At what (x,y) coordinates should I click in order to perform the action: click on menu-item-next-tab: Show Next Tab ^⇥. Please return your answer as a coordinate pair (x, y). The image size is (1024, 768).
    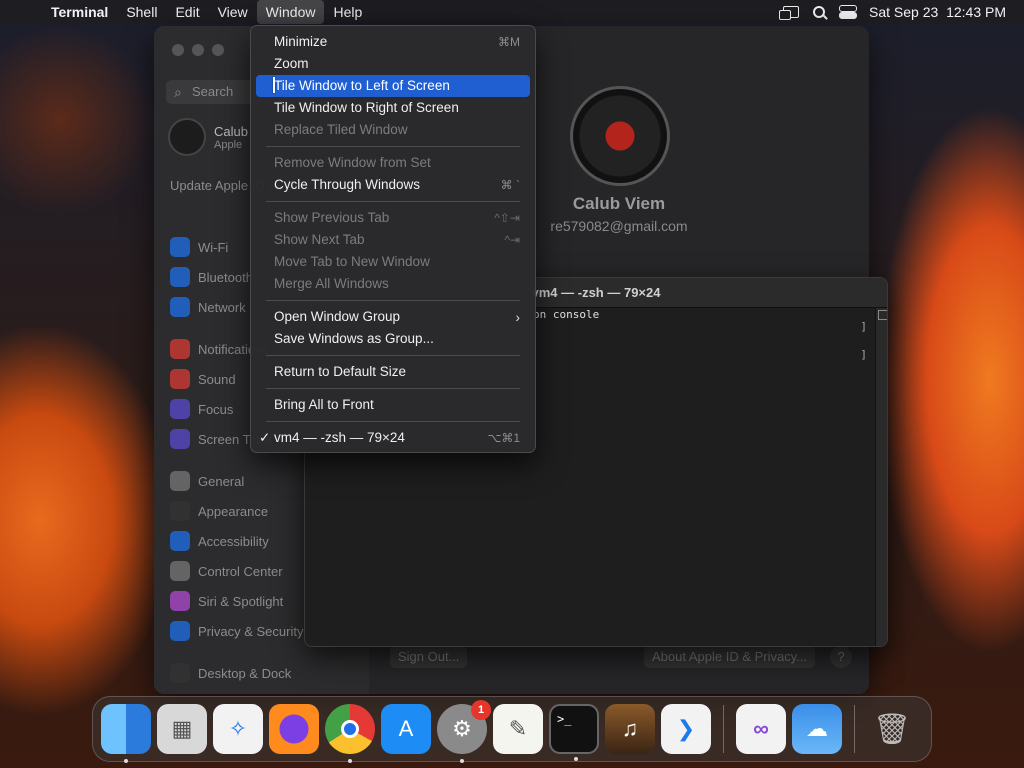
    Looking at the image, I should click on (393, 240).